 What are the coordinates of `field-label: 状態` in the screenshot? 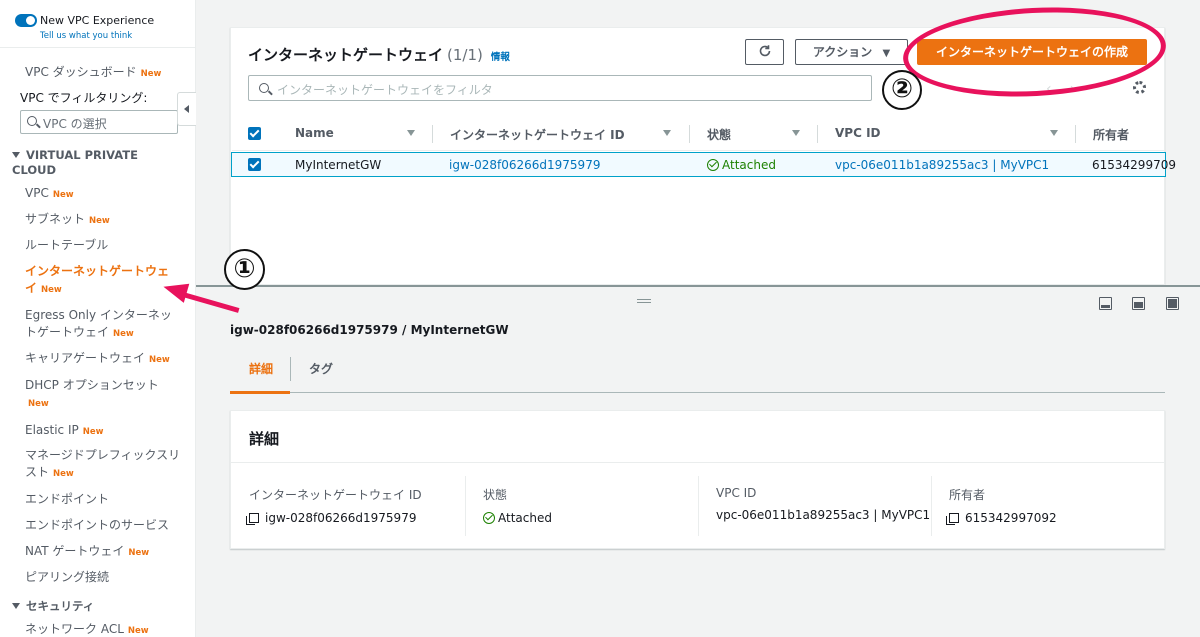 It's located at (495, 495).